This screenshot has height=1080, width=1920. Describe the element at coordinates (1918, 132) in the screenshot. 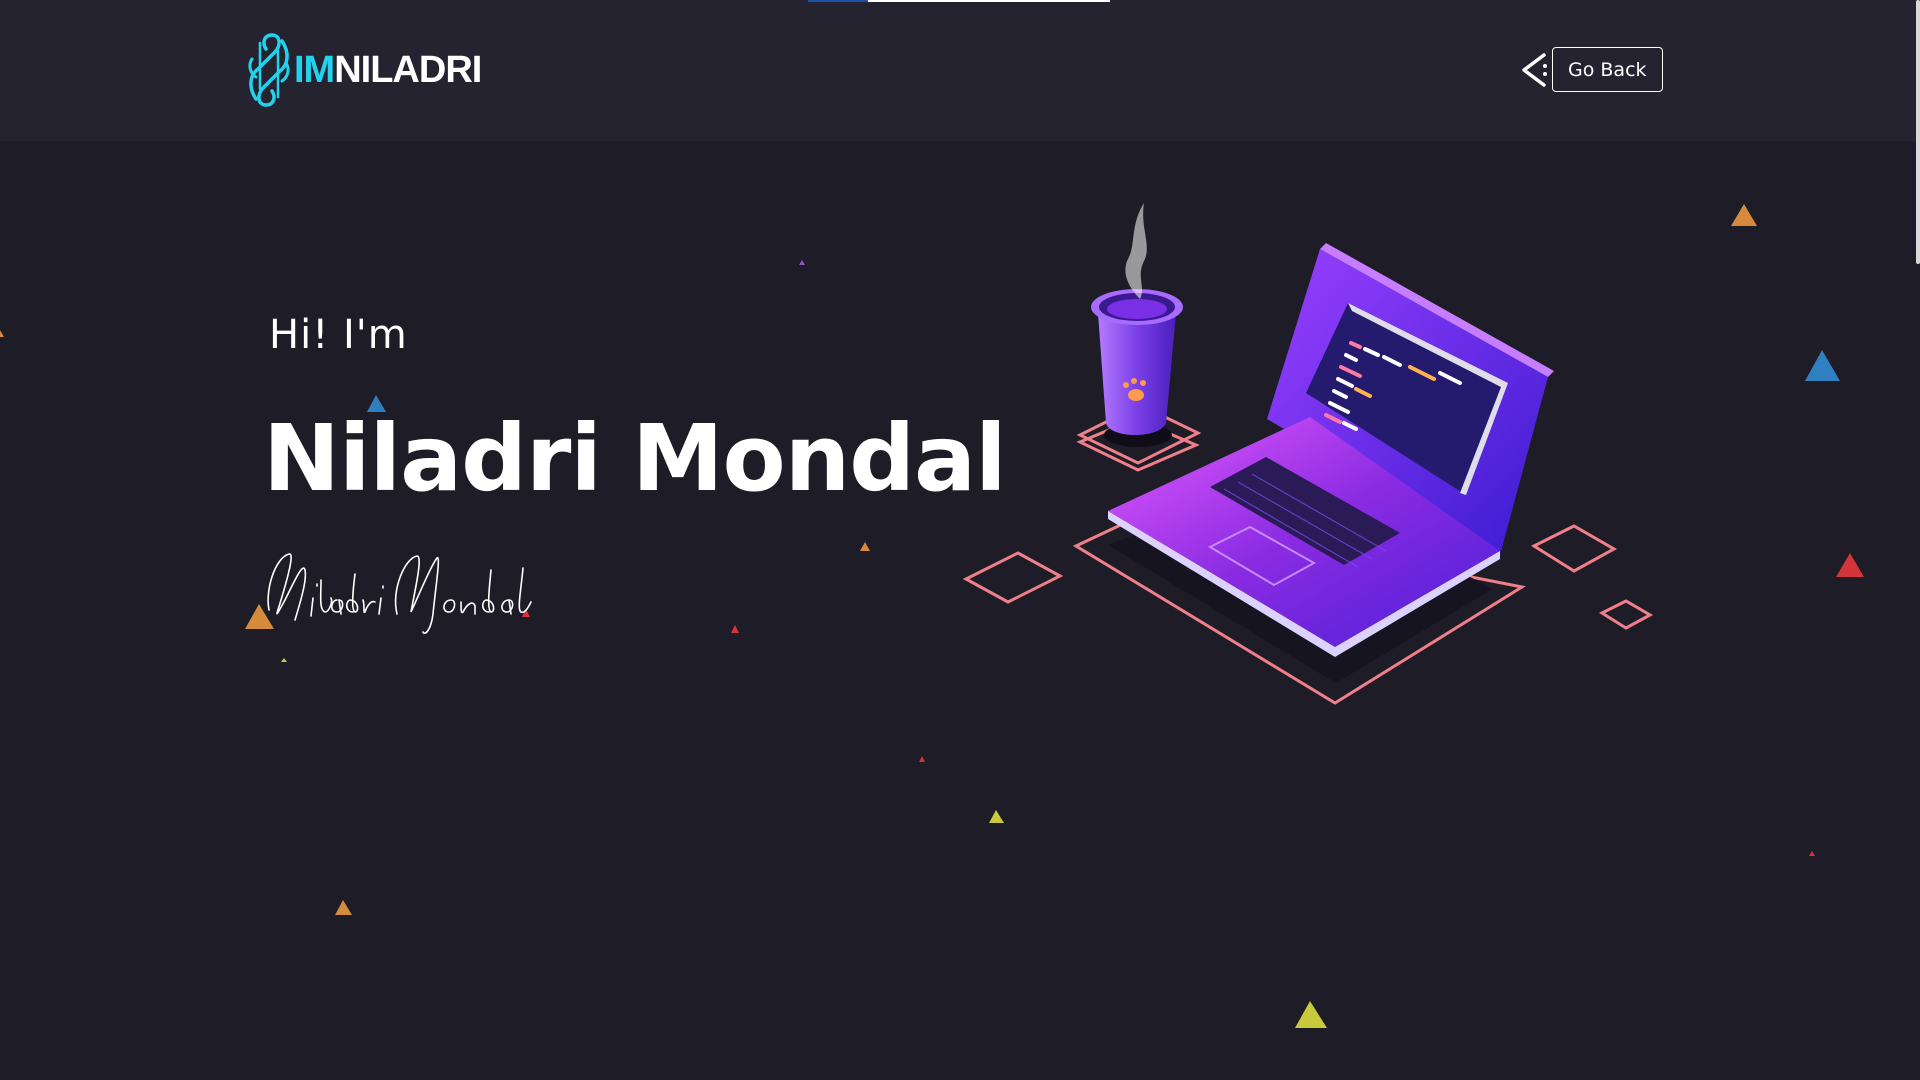

I see `scrollbar-thumb` at that location.